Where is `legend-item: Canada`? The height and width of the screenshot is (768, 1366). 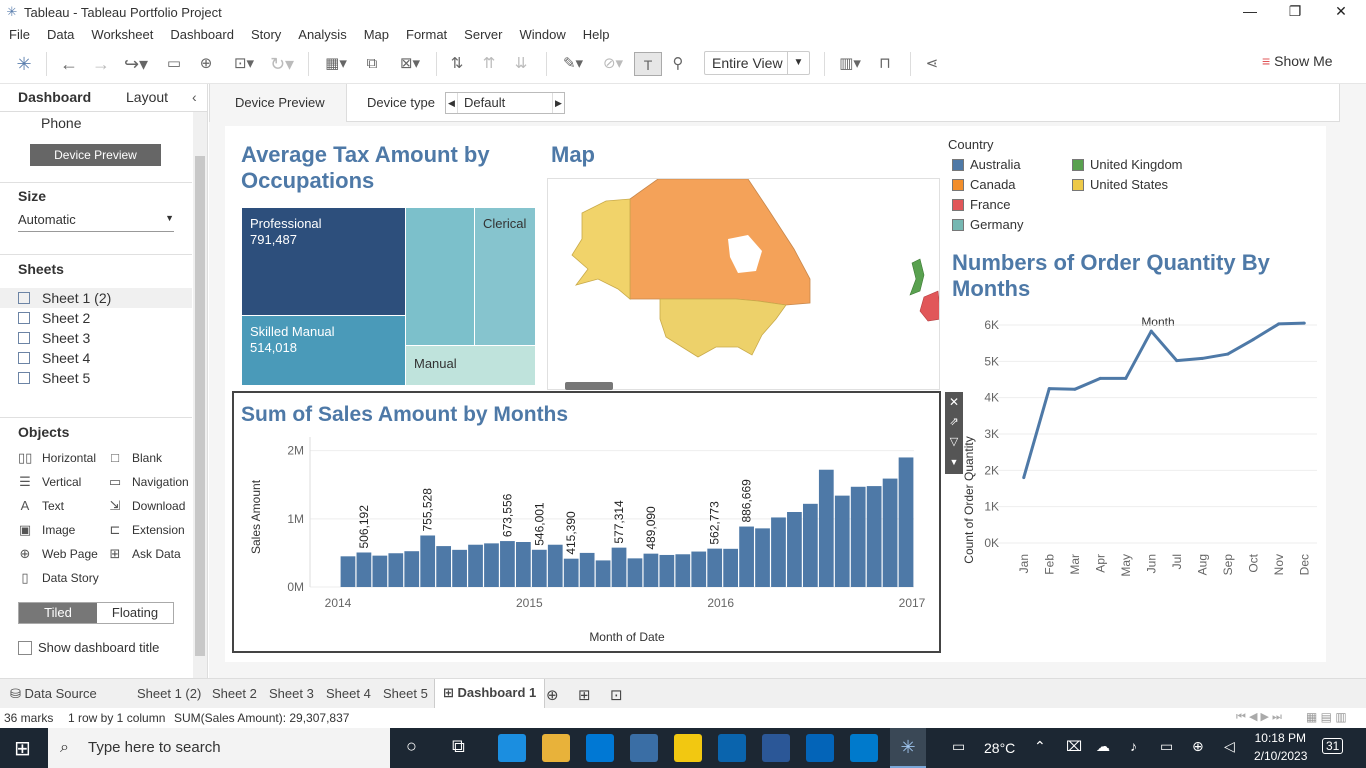
legend-item: Canada is located at coordinates (984, 184).